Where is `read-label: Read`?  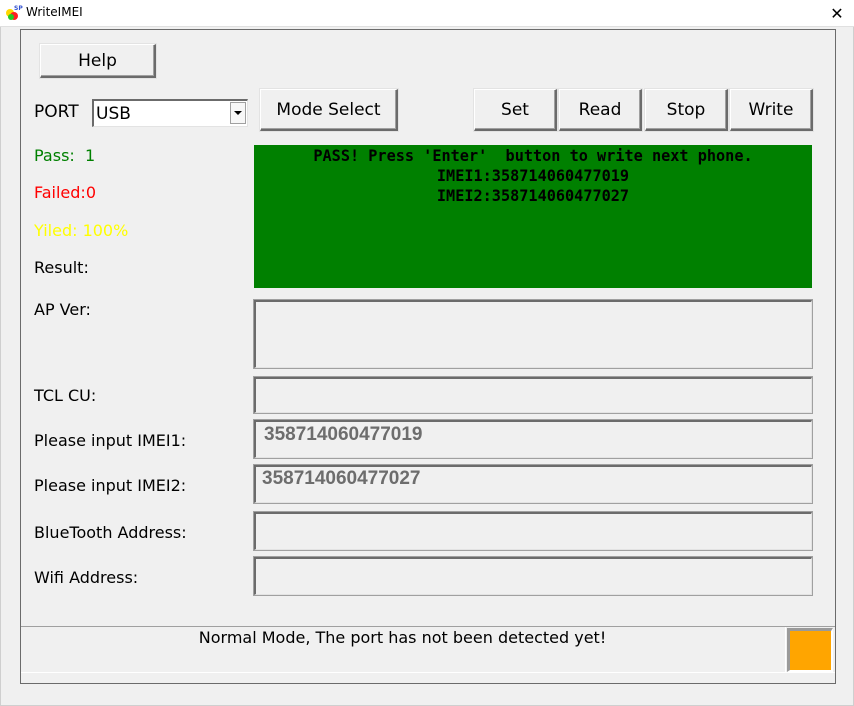
read-label: Read is located at coordinates (600, 109).